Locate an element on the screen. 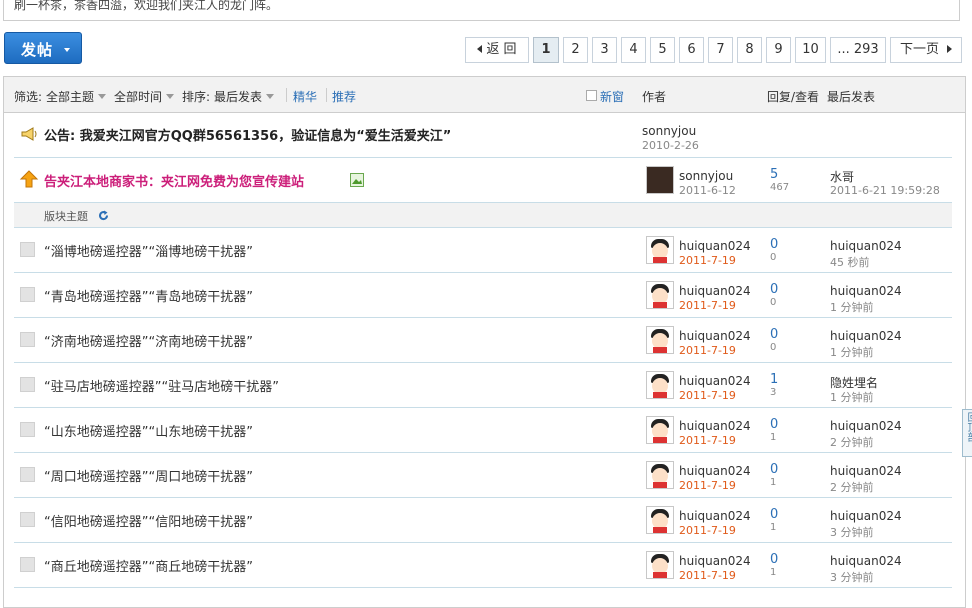 This screenshot has width=972, height=608. digest-link: 精华 is located at coordinates (305, 97).